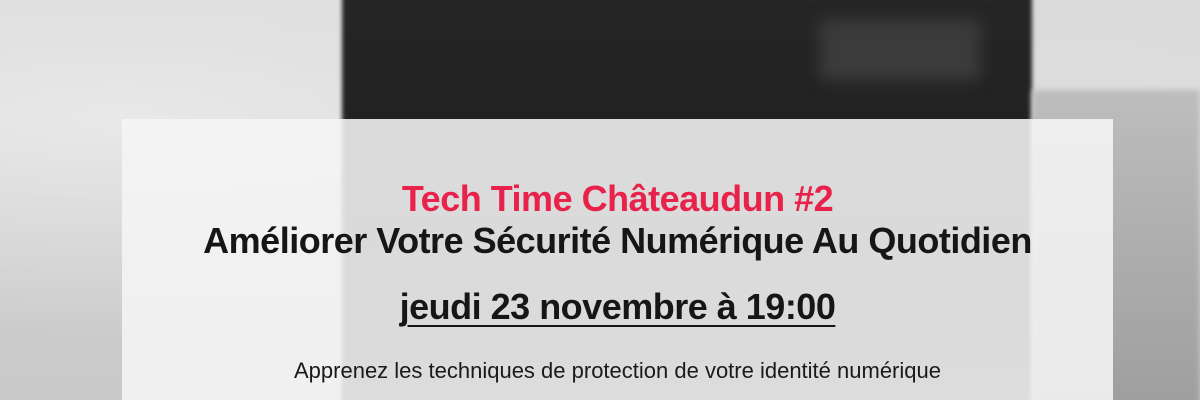 The width and height of the screenshot is (1200, 400). Describe the element at coordinates (617, 306) in the screenshot. I see `event-date: jeudi 23 novembre à 19:00` at that location.